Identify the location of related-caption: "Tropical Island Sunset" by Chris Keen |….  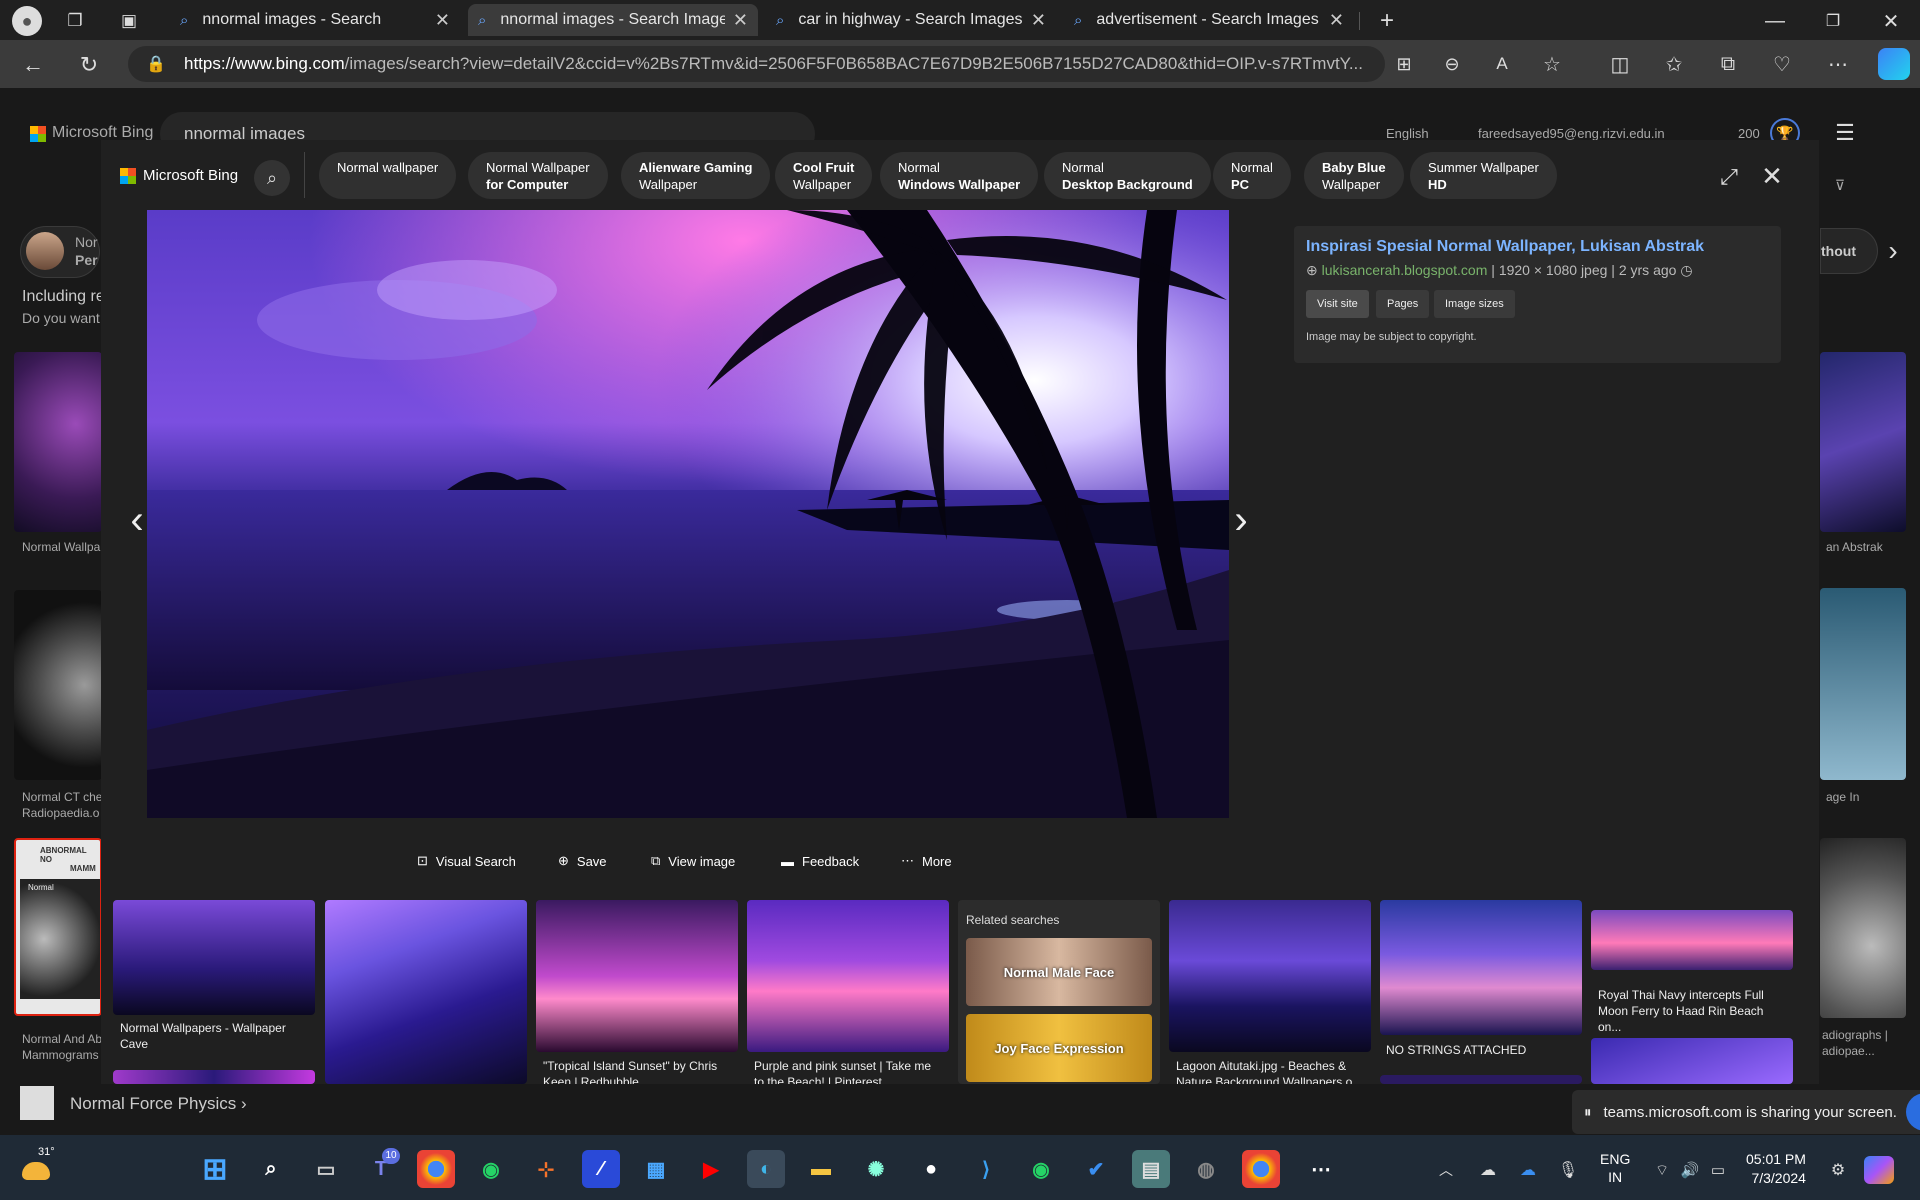
(638, 1071).